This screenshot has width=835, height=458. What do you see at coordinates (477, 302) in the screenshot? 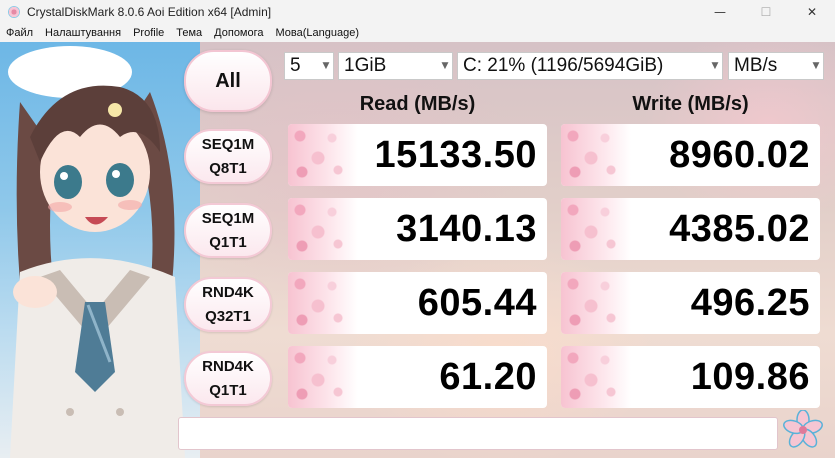
I see `read-value: 605.44` at bounding box center [477, 302].